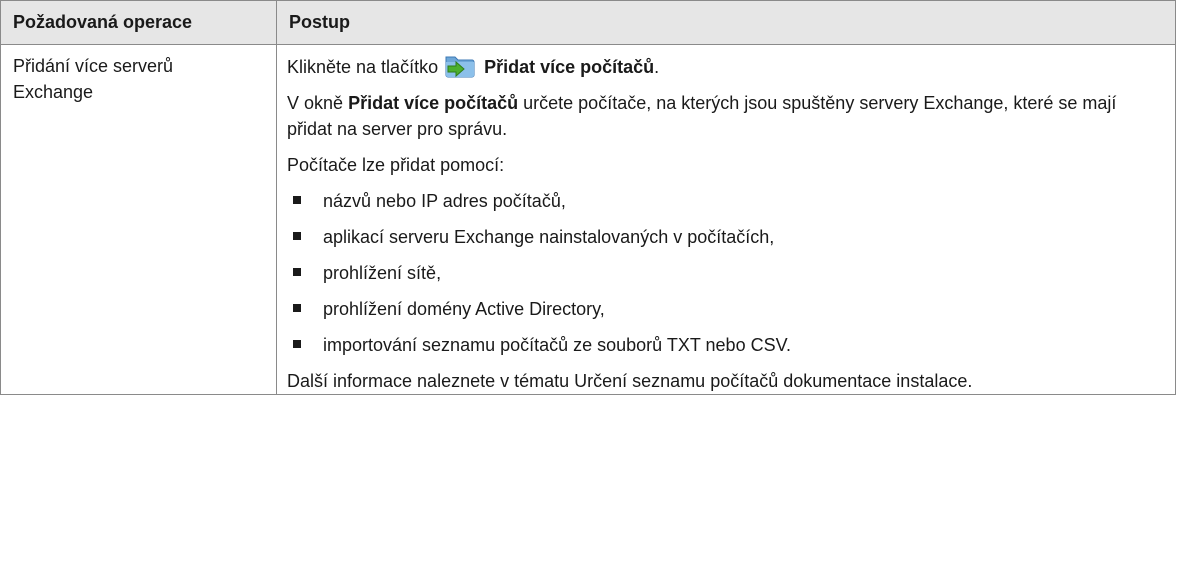 This screenshot has width=1184, height=582. What do you see at coordinates (460, 65) in the screenshot?
I see `add-multiple-computers-icon` at bounding box center [460, 65].